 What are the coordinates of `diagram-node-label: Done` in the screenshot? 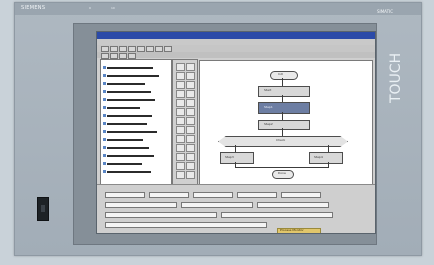 It's located at (282, 173).